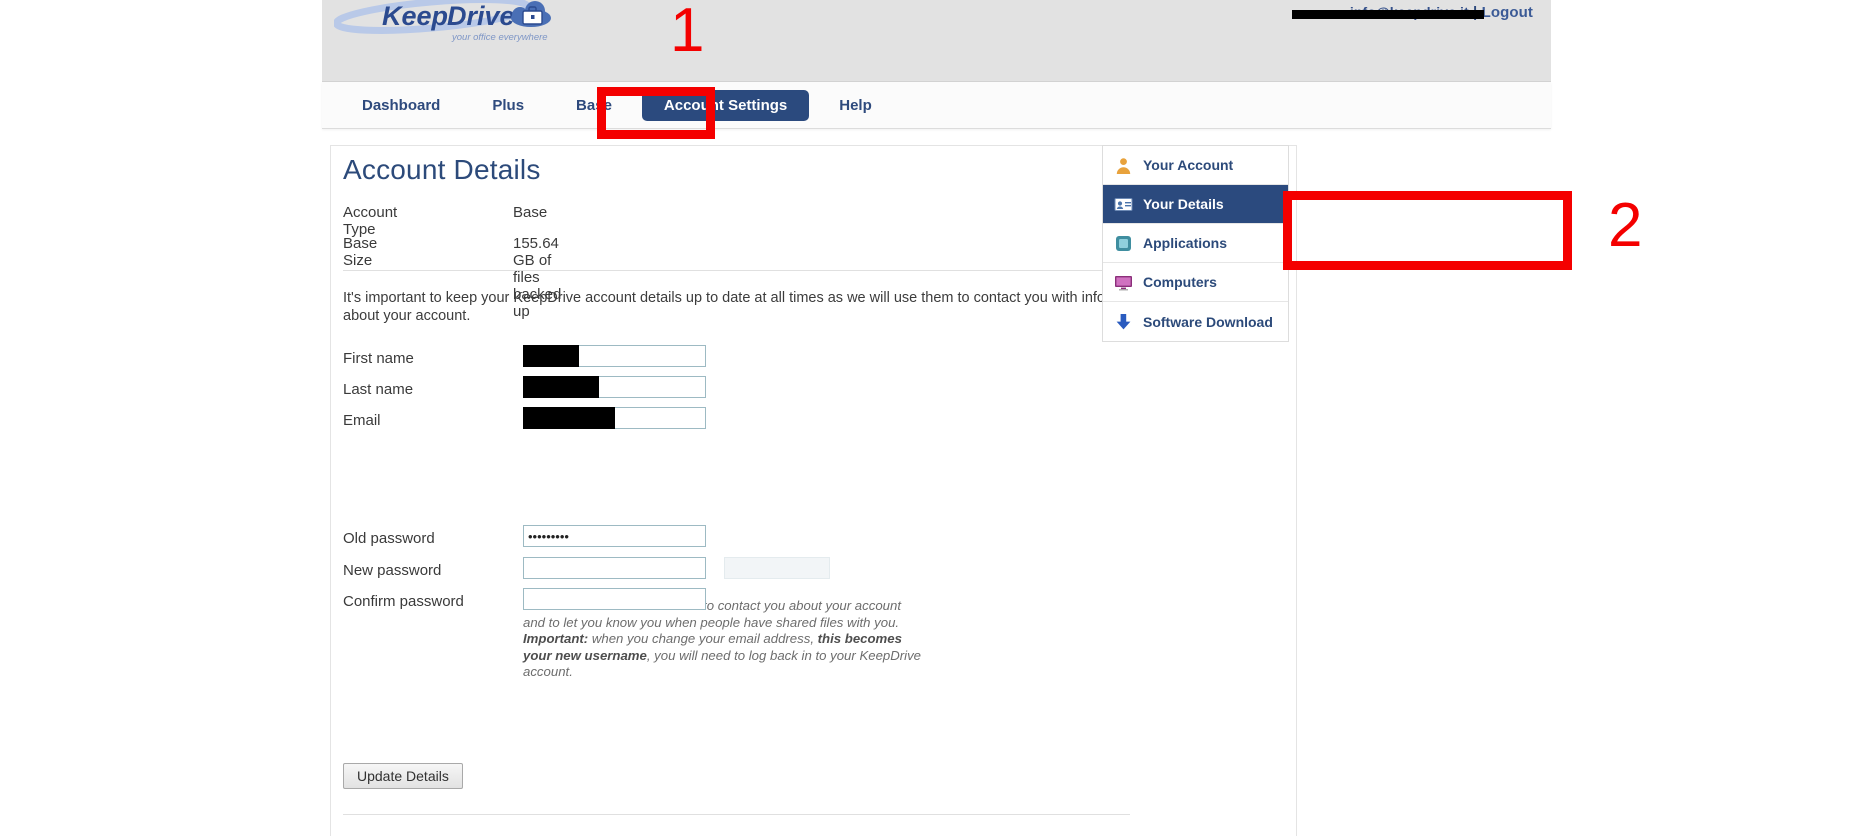 This screenshot has height=836, width=1870. Describe the element at coordinates (392, 570) in the screenshot. I see `new-password-label: New password` at that location.